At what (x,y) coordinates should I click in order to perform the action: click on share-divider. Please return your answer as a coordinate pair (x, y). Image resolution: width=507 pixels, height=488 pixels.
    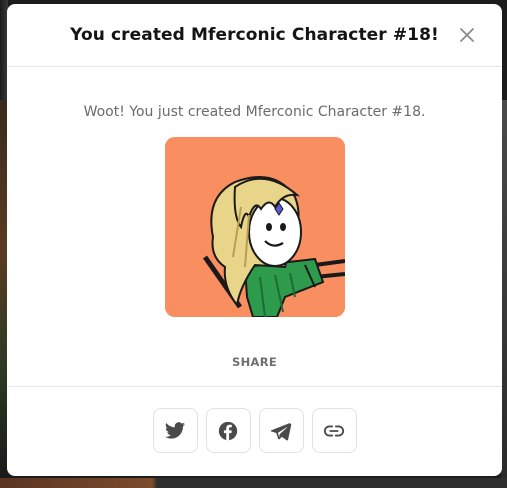
    Looking at the image, I should click on (254, 386).